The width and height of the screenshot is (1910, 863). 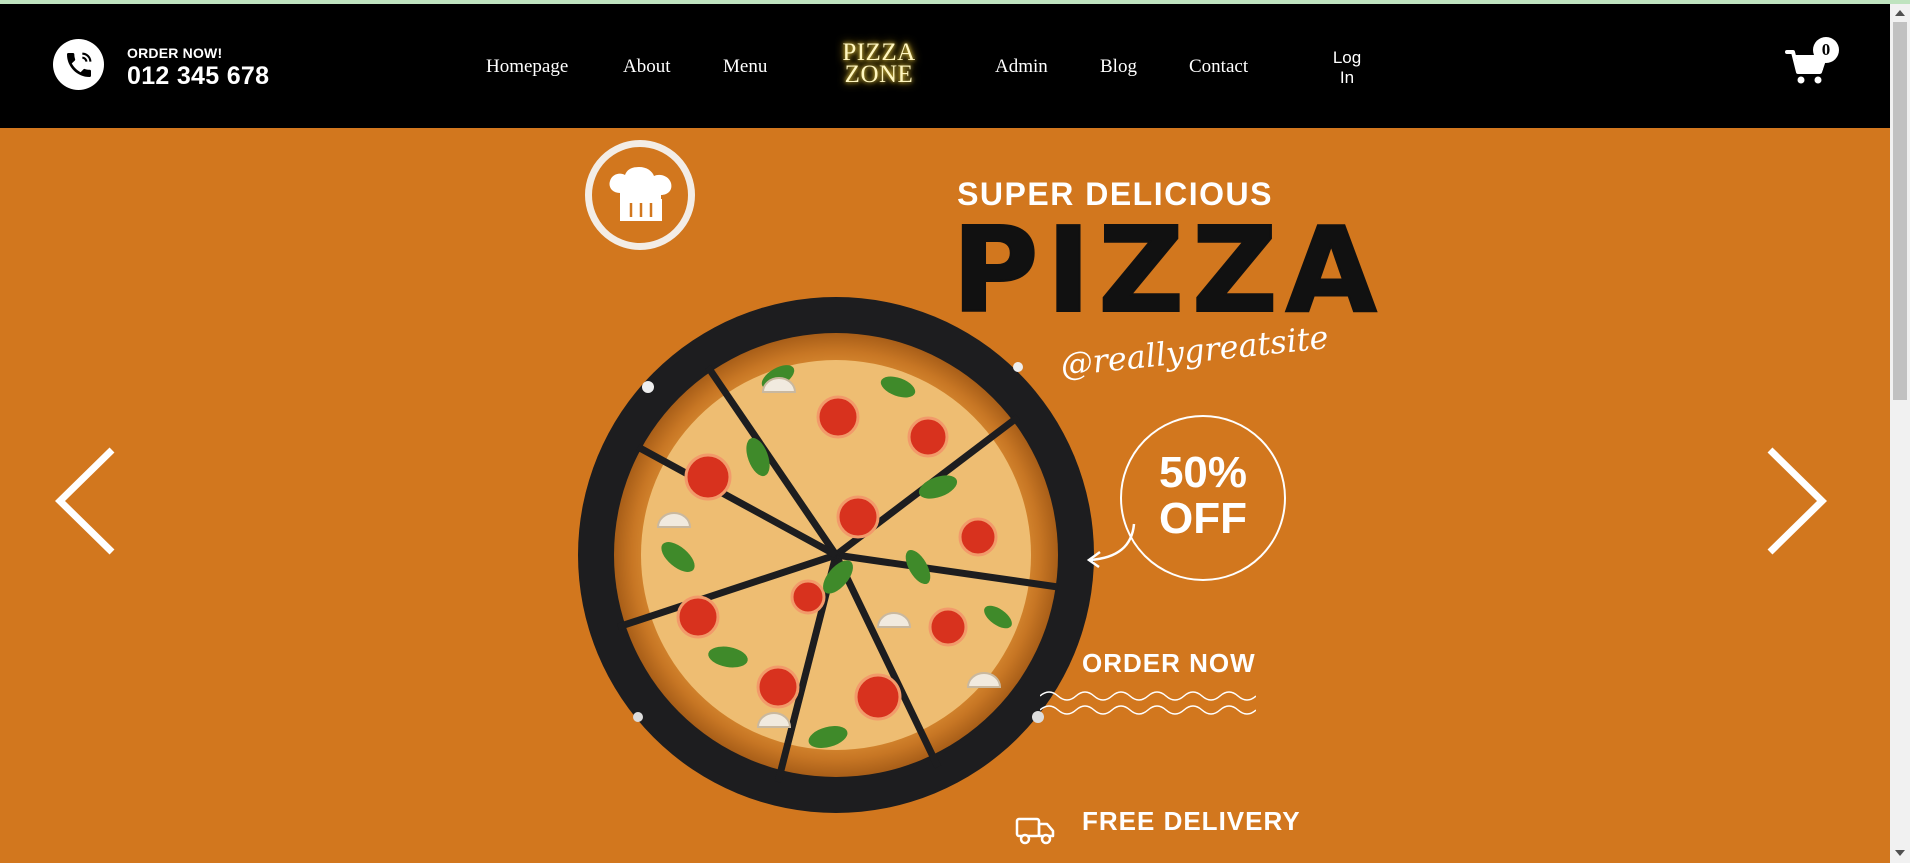 I want to click on phone-icon, so click(x=78, y=64).